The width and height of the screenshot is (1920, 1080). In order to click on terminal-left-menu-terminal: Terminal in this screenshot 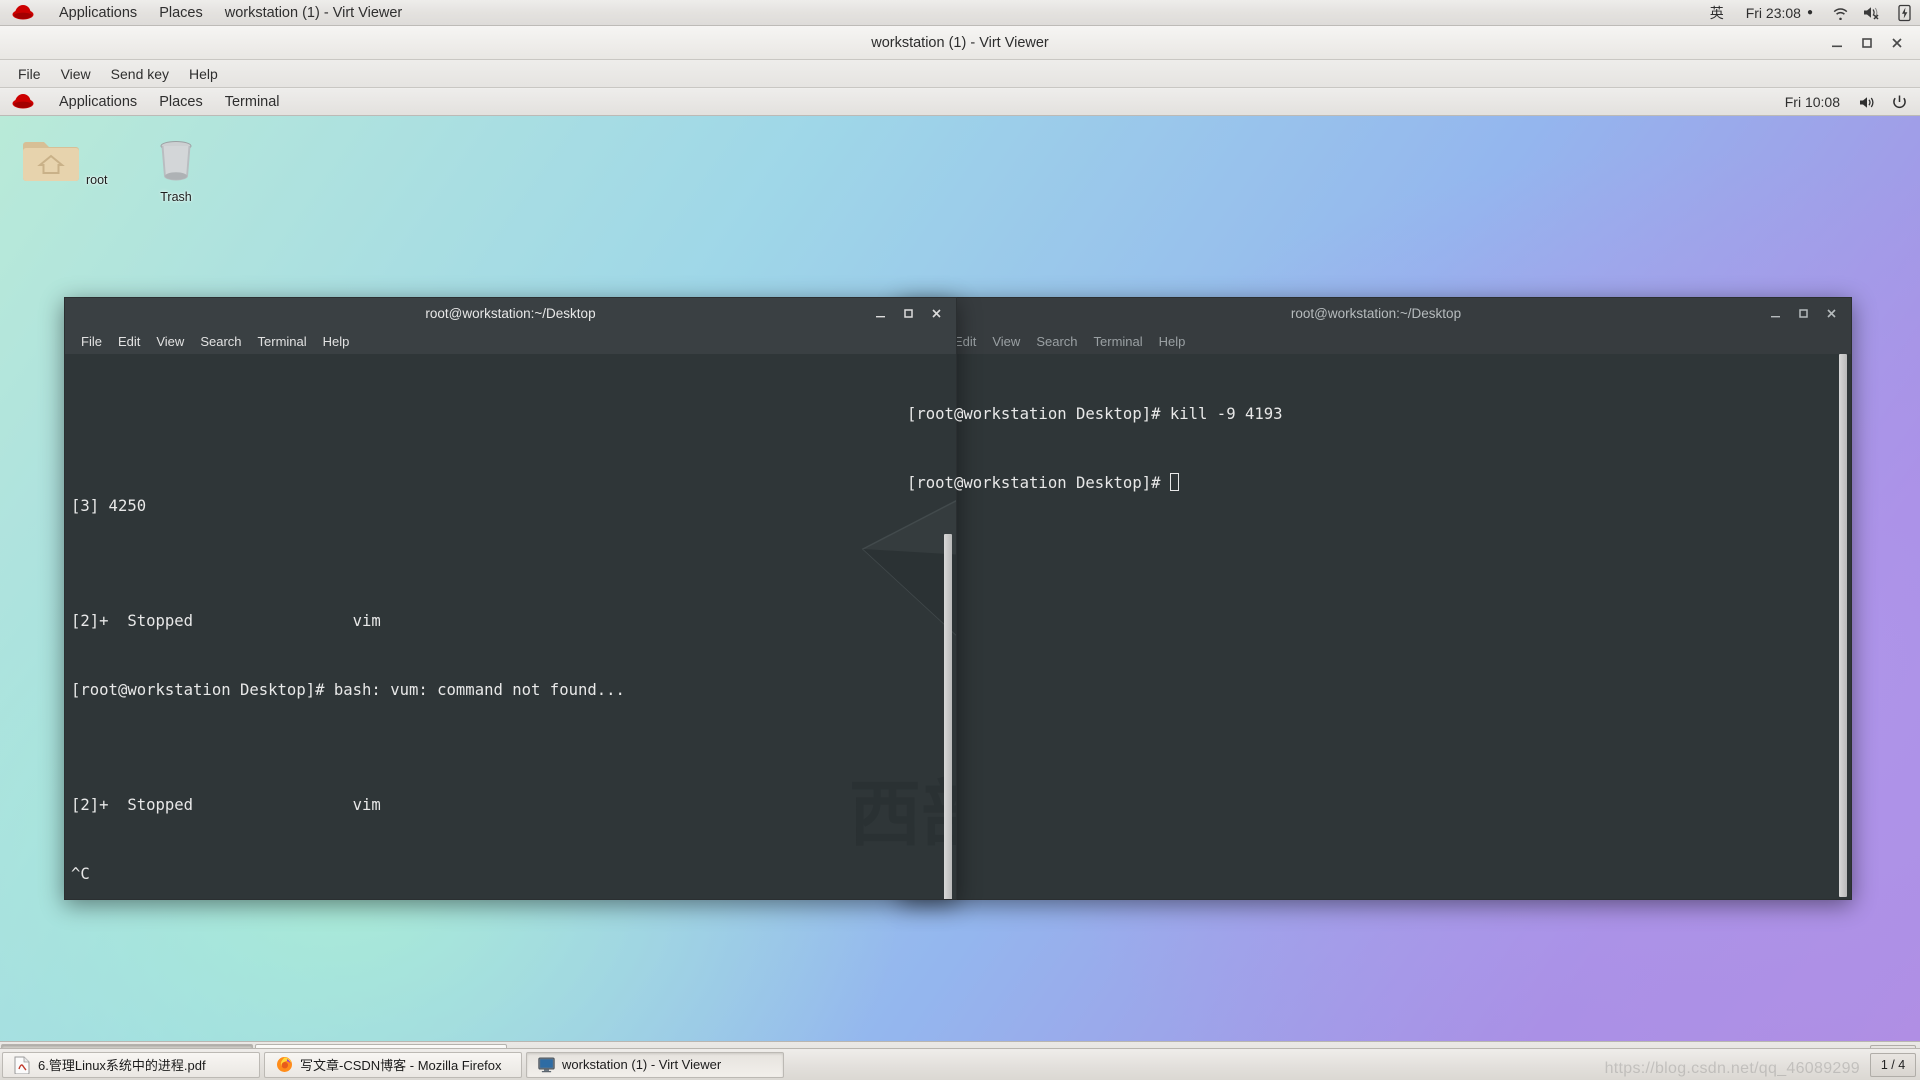, I will do `click(282, 341)`.